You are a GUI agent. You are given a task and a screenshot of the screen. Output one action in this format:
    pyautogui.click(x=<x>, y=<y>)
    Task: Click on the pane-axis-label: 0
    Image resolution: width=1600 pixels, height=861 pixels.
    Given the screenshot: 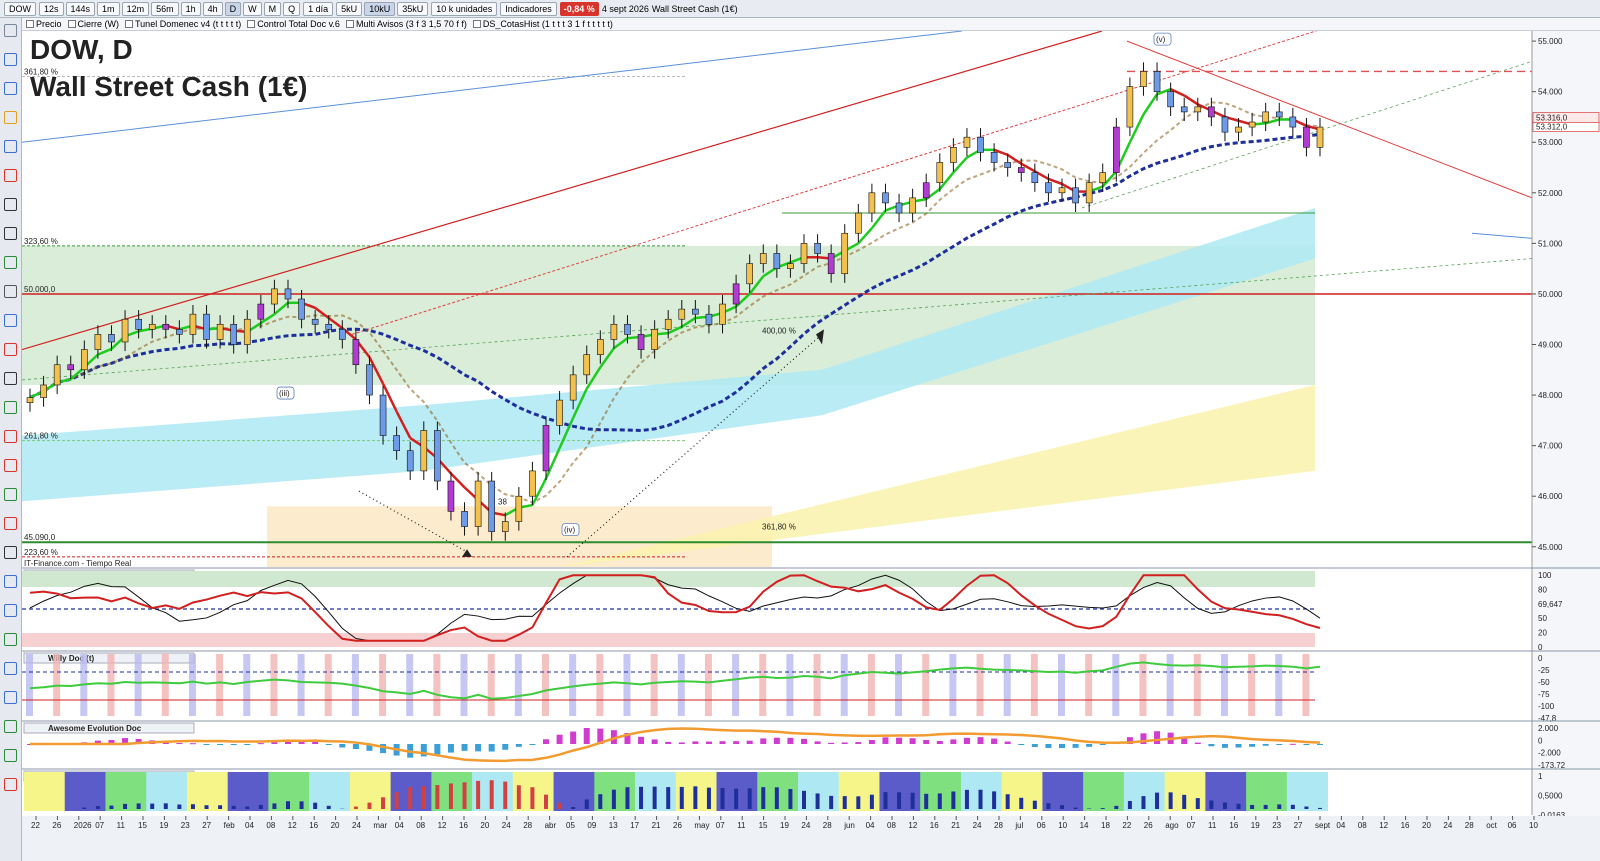 What is the action you would take?
    pyautogui.click(x=1540, y=658)
    